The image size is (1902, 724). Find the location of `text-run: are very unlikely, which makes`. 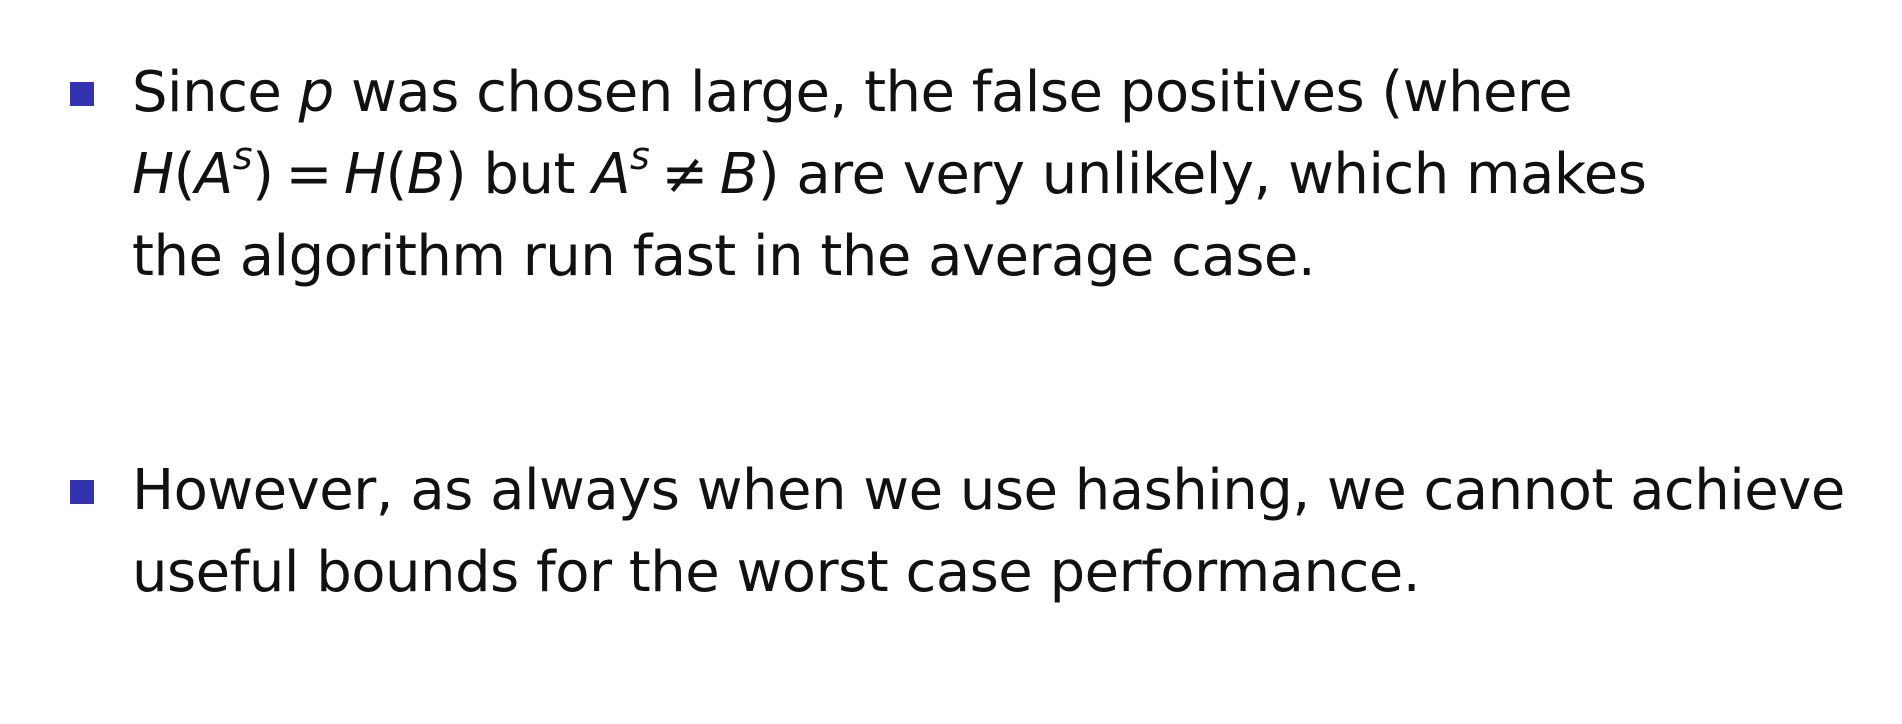

text-run: are very unlikely, which makes is located at coordinates (1213, 174).